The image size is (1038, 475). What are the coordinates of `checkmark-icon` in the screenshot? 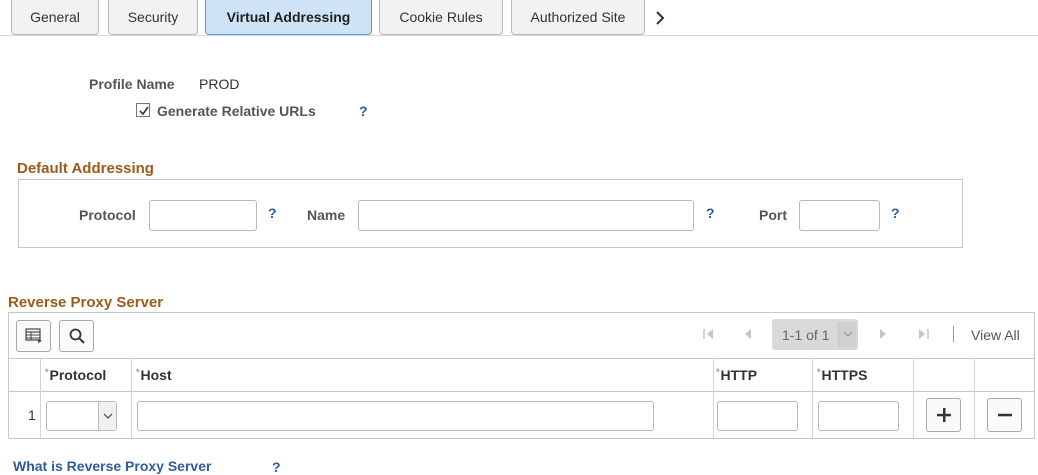 It's located at (144, 111).